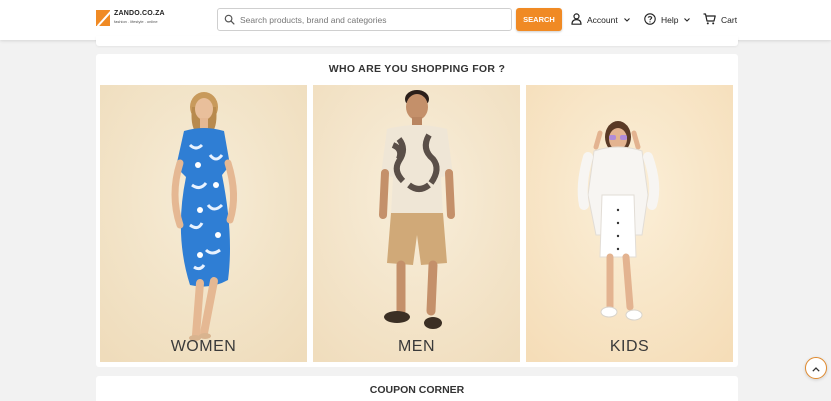  What do you see at coordinates (539, 19) in the screenshot?
I see `search-button: SEARCH` at bounding box center [539, 19].